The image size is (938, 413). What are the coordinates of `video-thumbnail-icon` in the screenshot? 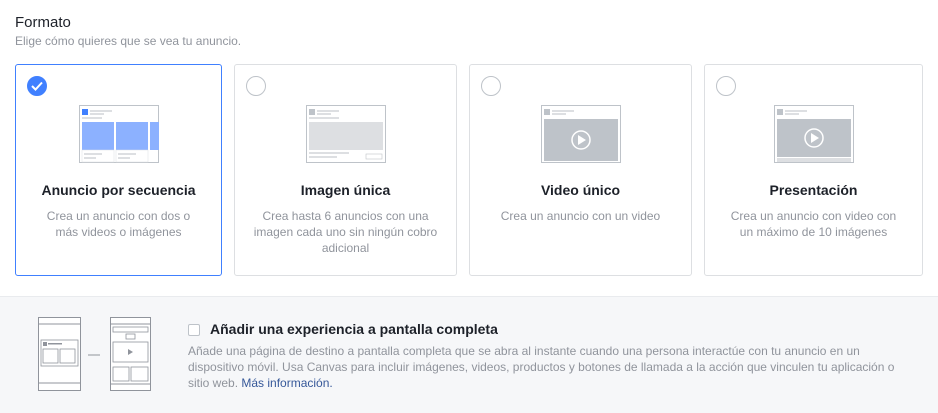 It's located at (581, 134).